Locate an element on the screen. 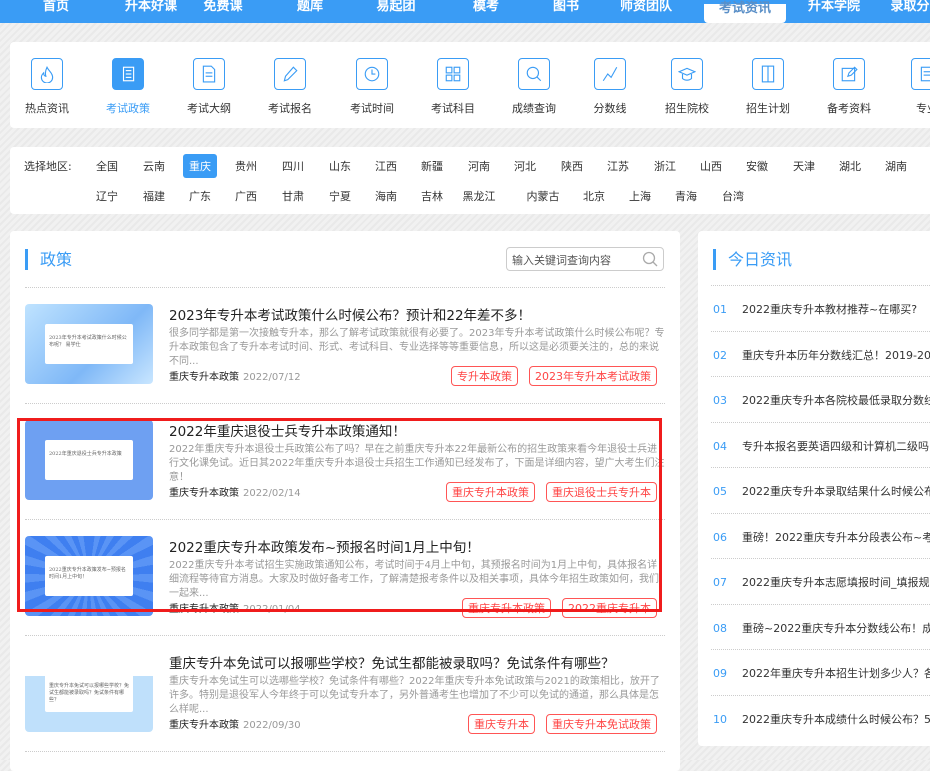 The width and height of the screenshot is (930, 771). category-search: 成绩查询 is located at coordinates (534, 87).